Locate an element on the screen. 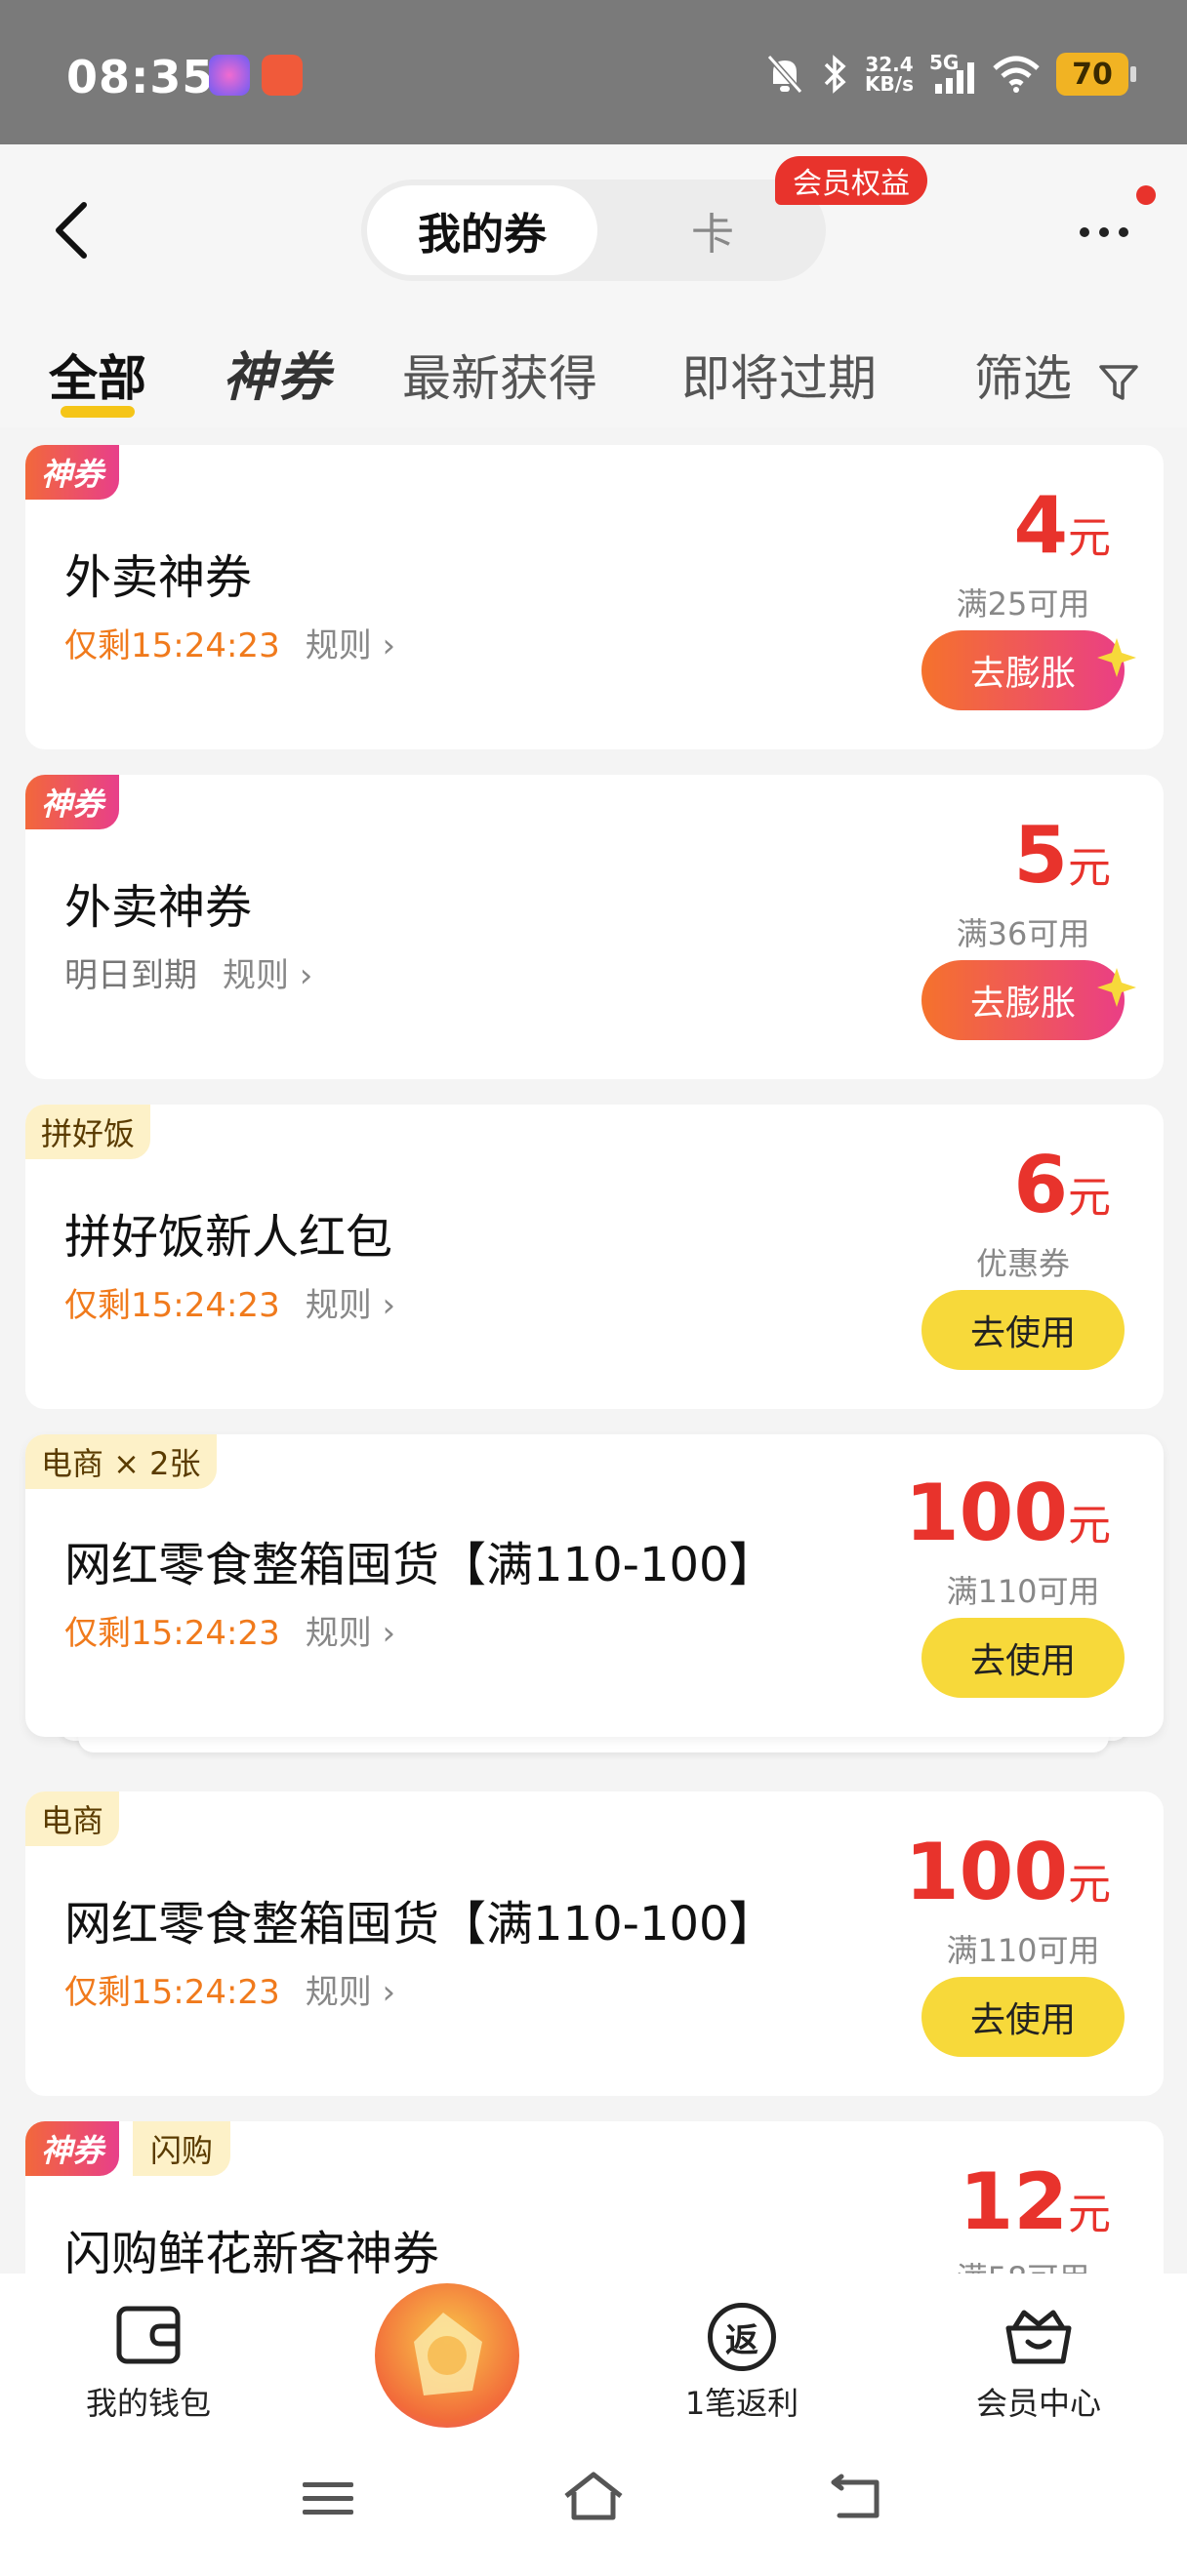 Image resolution: width=1187 pixels, height=2576 pixels. activity-icon is located at coordinates (448, 2354).